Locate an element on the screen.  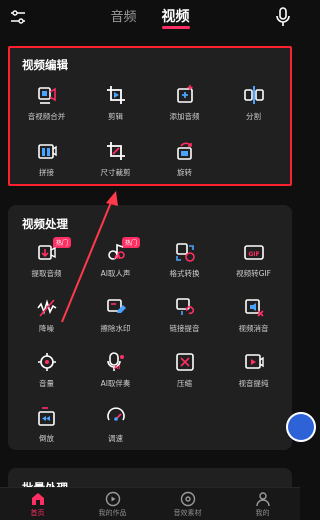
tool-erase-watermark: 擦除水印 is located at coordinates (115, 317).